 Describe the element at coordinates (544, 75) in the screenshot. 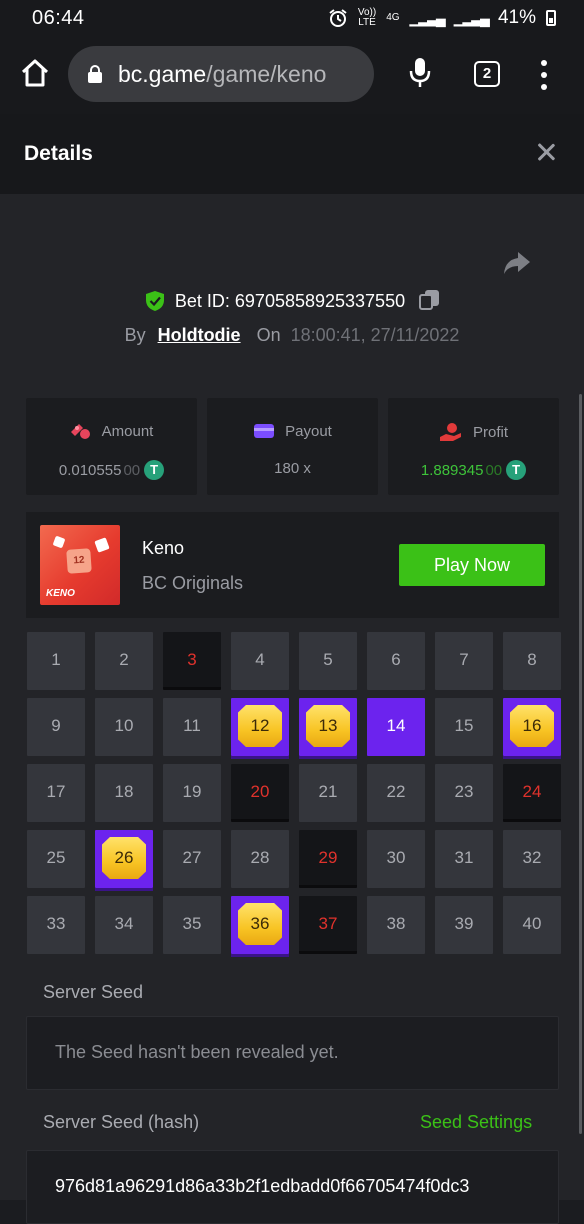

I see `more-vert-icon` at that location.